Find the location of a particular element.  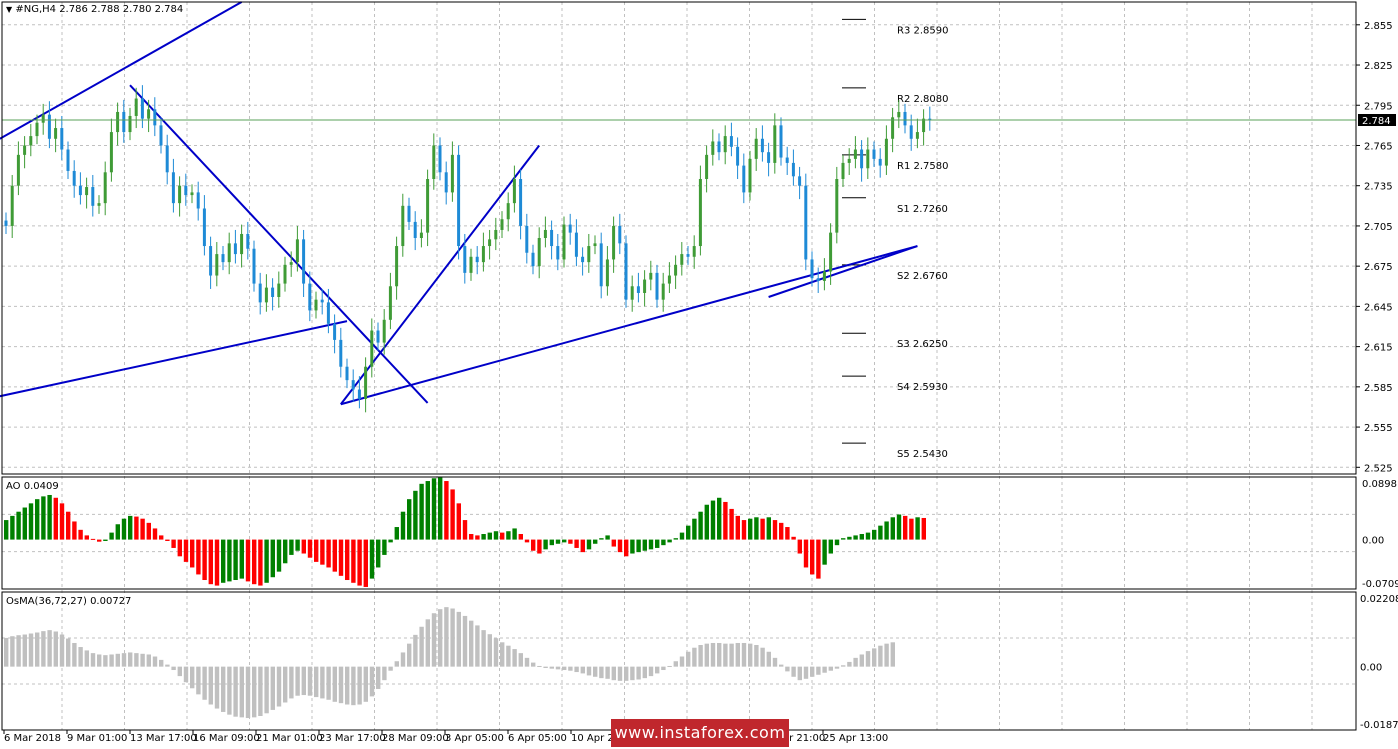

pivot-label: S4 2.5930 is located at coordinates (922, 387).